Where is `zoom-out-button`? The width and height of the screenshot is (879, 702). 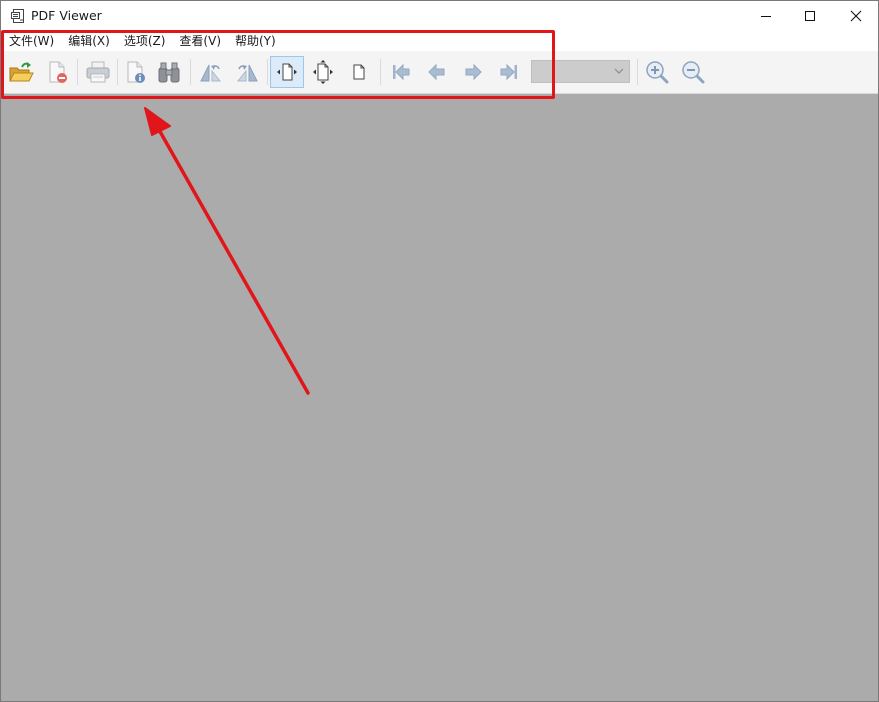
zoom-out-button is located at coordinates (693, 72).